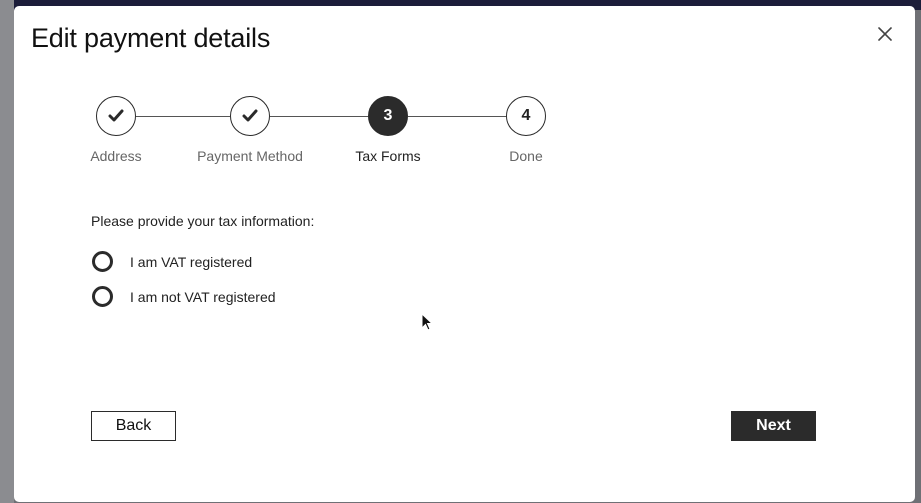 The width and height of the screenshot is (921, 503). I want to click on vat-registered-option: I am VAT registered, so click(172, 261).